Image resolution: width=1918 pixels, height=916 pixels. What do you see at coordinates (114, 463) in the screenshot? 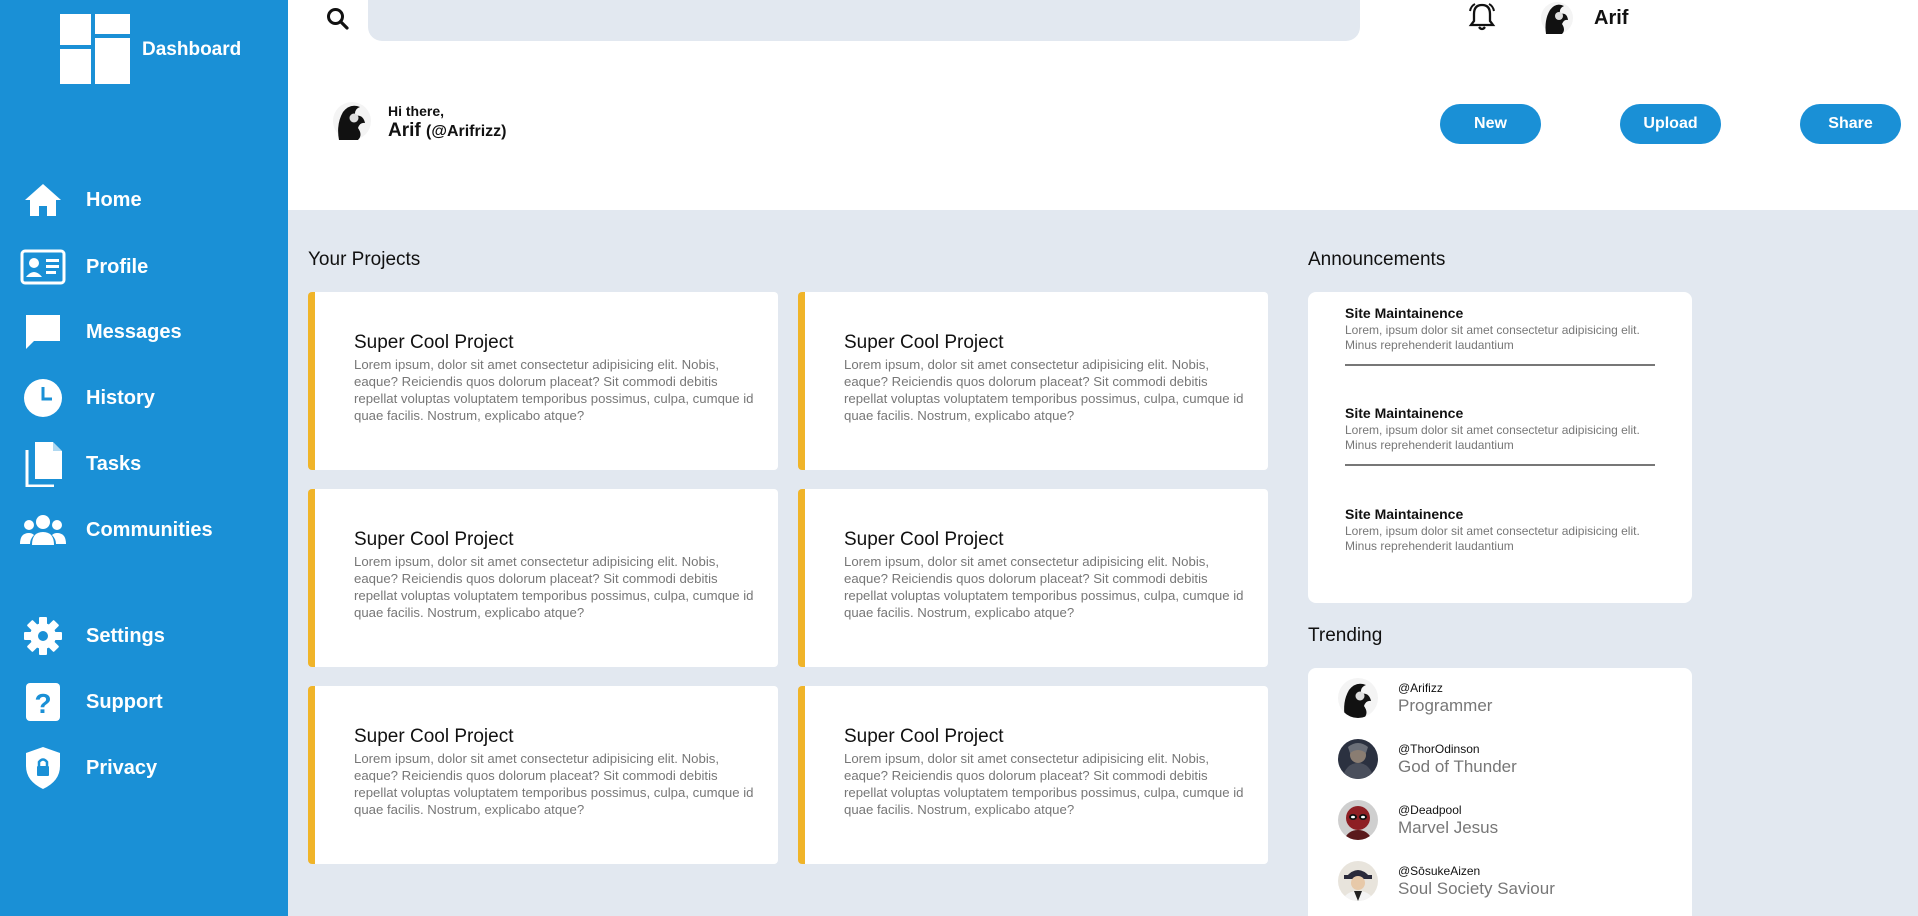
I see `sidebar-item-label: Tasks` at bounding box center [114, 463].